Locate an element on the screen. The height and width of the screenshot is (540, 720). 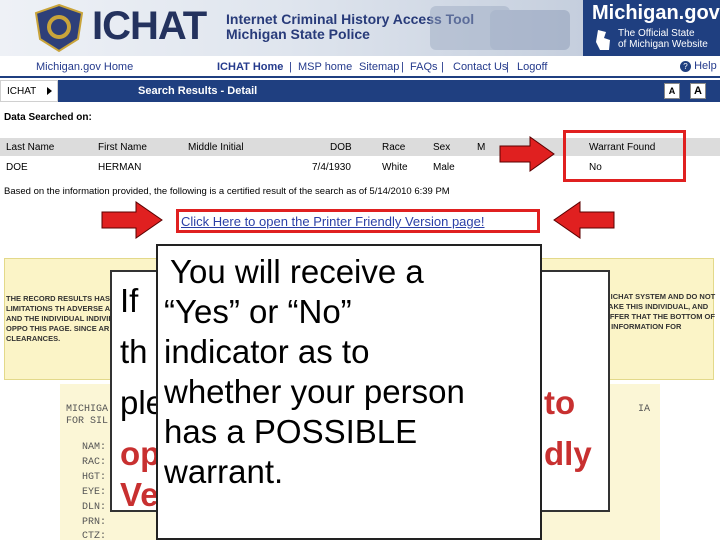
help-link: ? Help is located at coordinates (698, 66).